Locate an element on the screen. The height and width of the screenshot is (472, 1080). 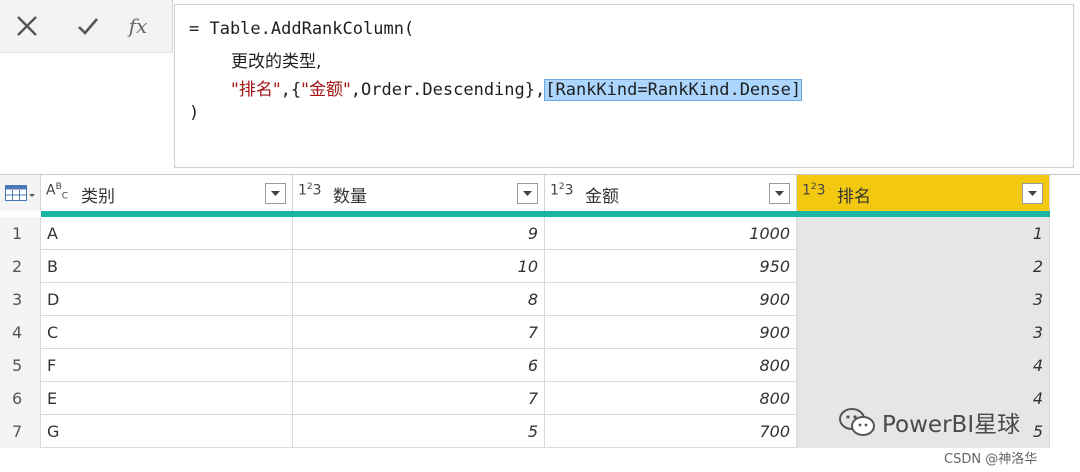
table-row: 4 C 7 900 3 is located at coordinates (525, 332).